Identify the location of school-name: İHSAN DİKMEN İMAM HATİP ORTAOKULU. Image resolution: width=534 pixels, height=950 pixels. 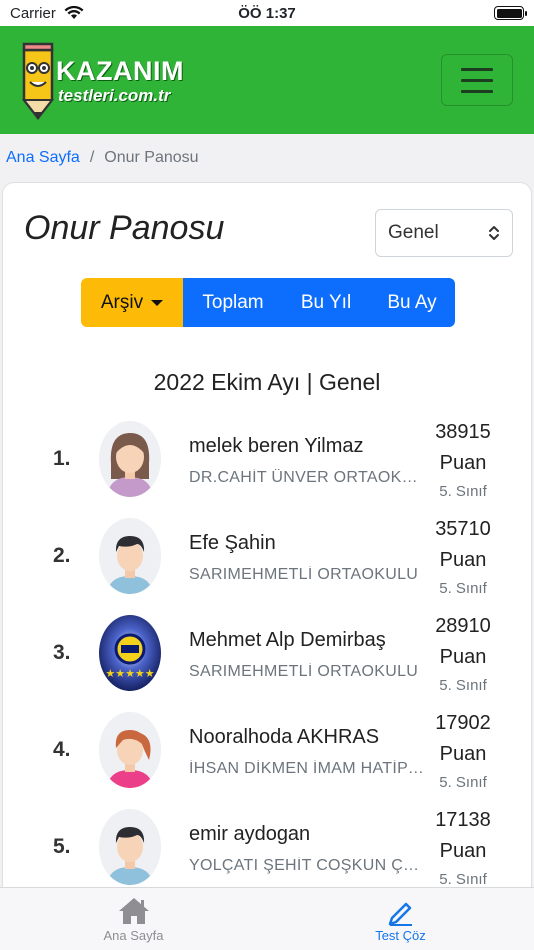
(307, 768).